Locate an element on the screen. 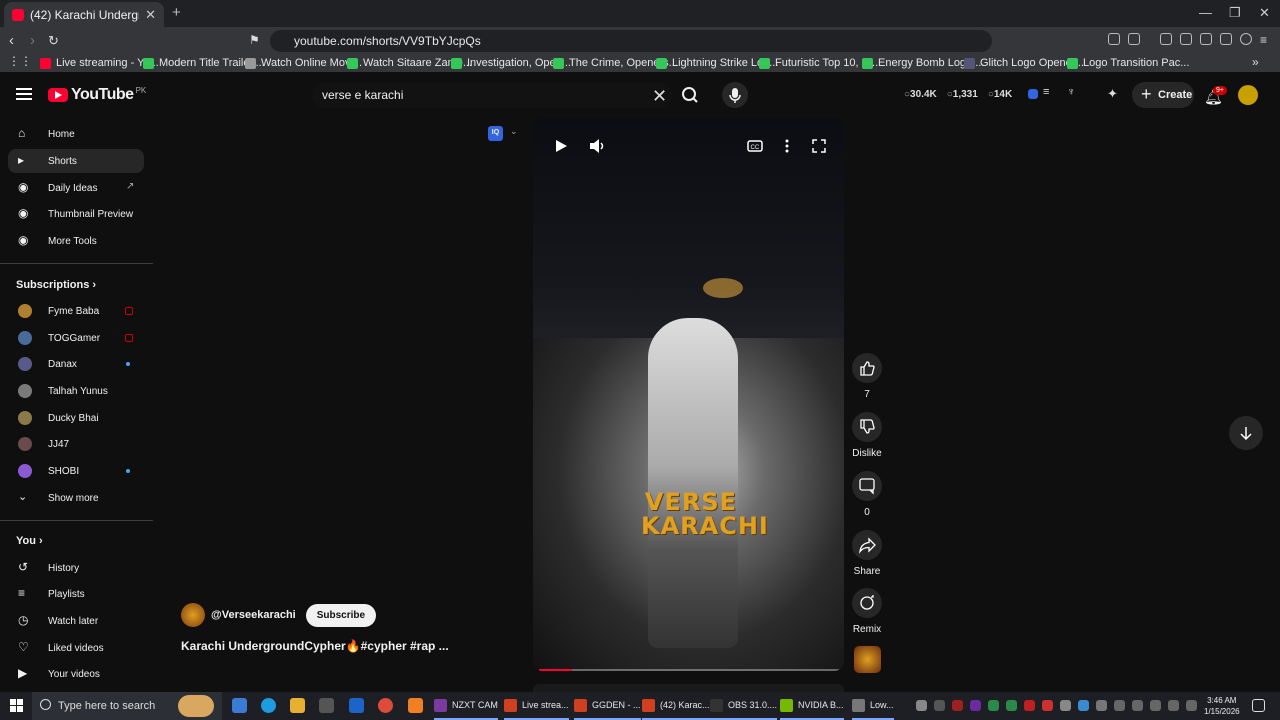 The image size is (1280, 720). channel-avatar is located at coordinates (193, 615).